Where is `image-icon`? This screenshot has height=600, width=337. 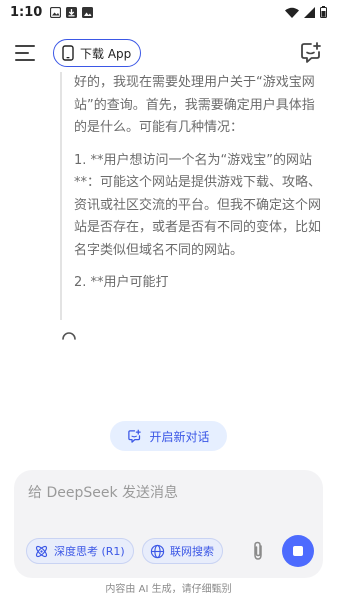 image-icon is located at coordinates (56, 12).